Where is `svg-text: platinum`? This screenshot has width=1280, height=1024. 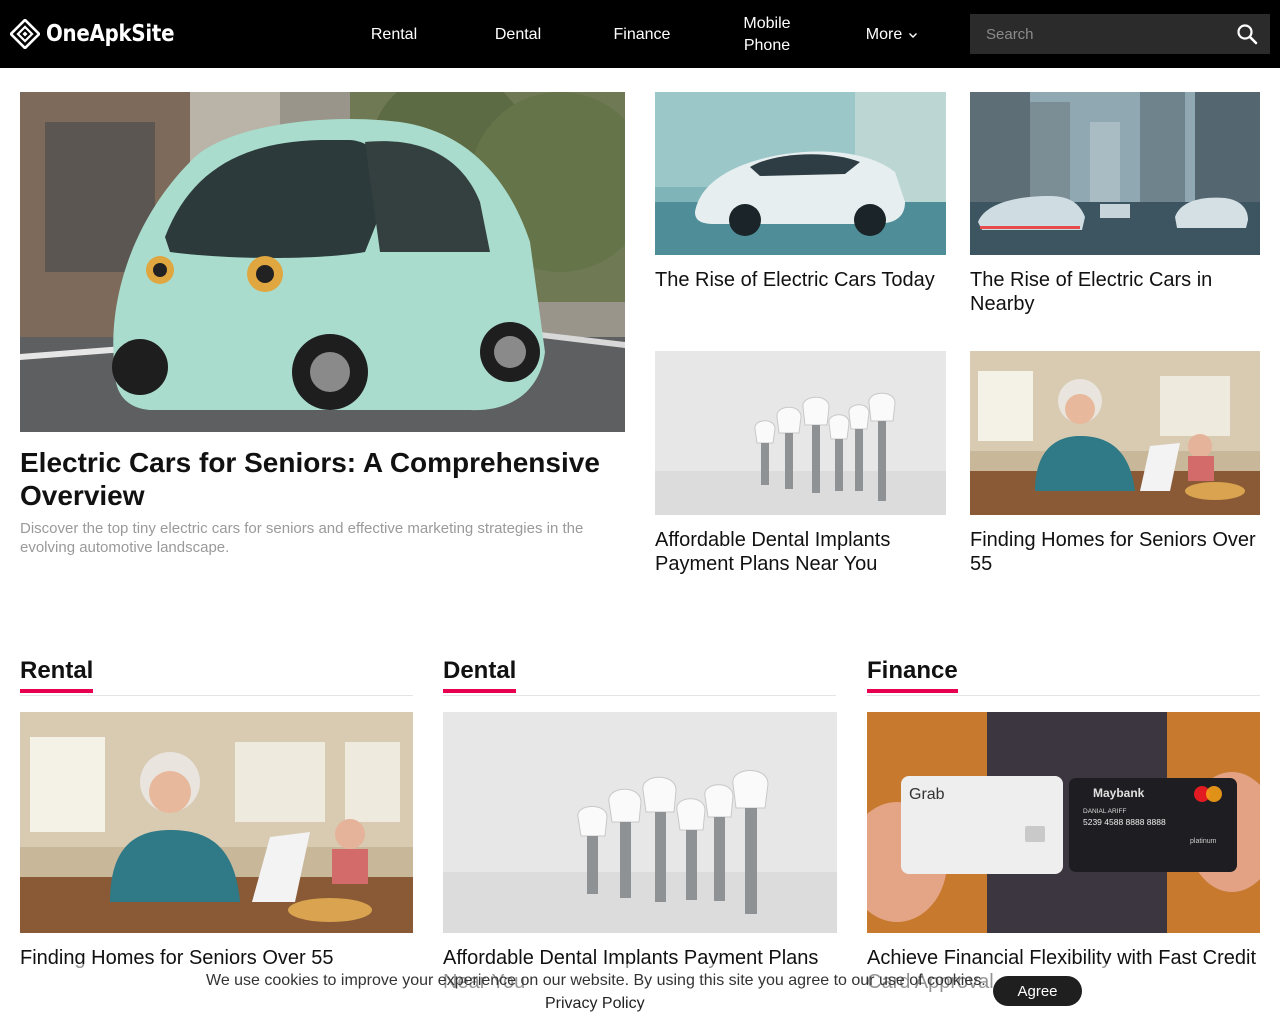 svg-text: platinum is located at coordinates (1203, 841).